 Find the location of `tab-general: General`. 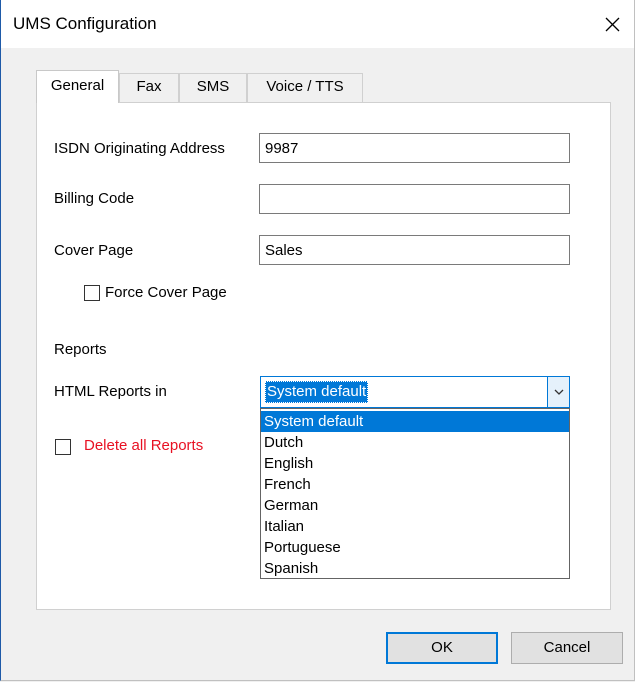

tab-general: General is located at coordinates (77, 86).